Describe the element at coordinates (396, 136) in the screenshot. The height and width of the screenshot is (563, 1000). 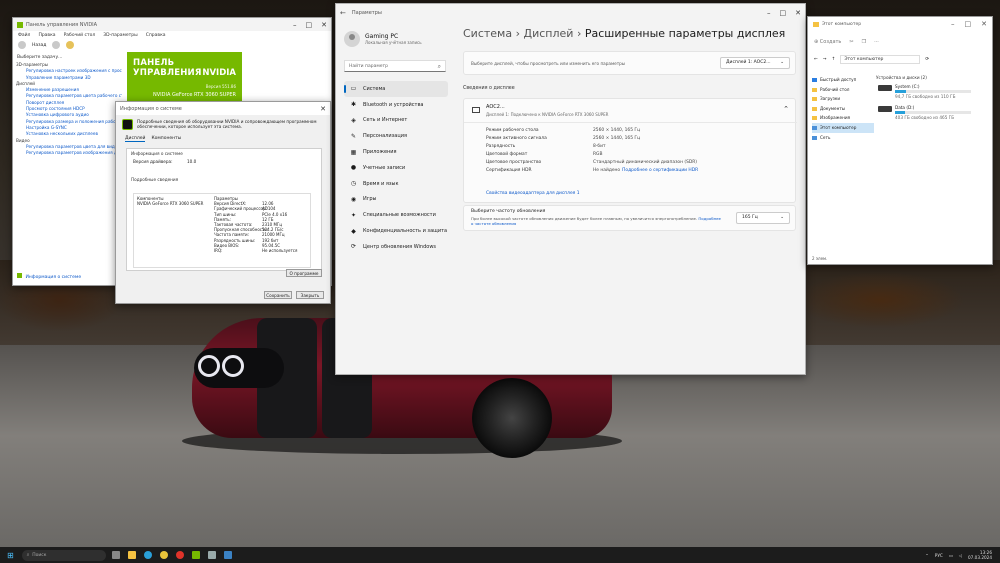
I see `nav-item: ✎ Персонализация` at that location.